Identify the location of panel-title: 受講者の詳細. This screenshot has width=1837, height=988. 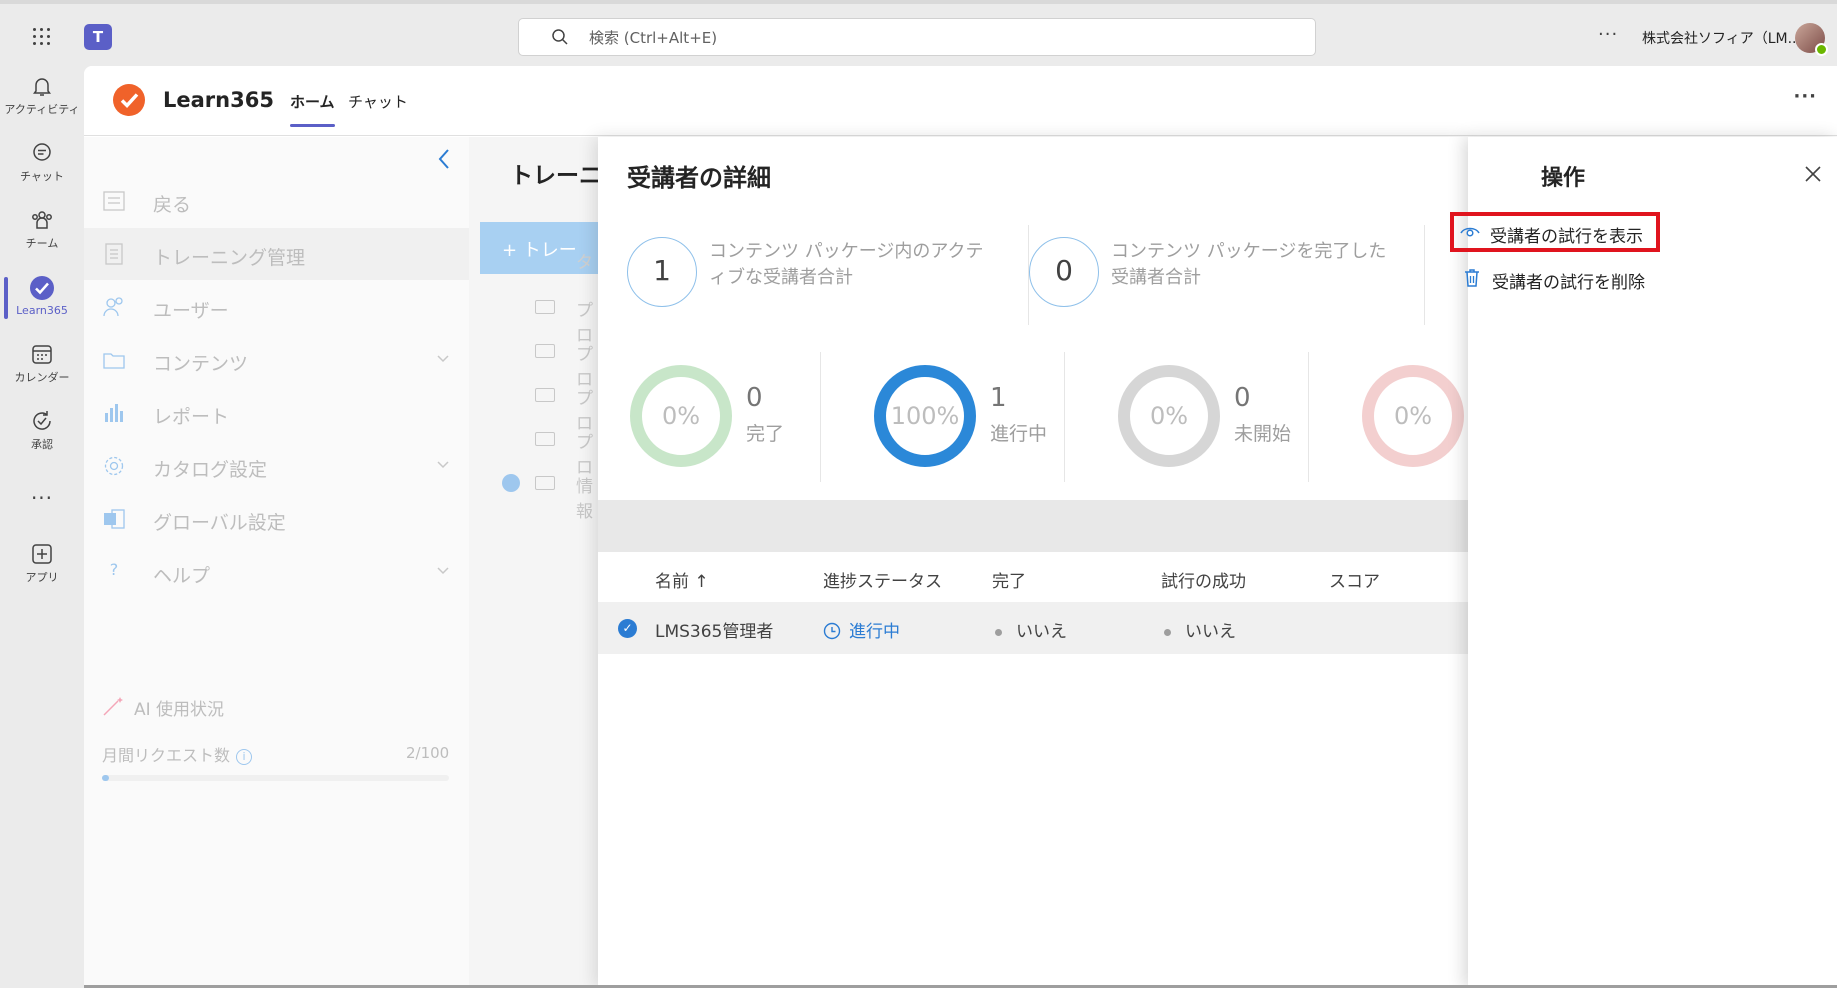
(699, 178).